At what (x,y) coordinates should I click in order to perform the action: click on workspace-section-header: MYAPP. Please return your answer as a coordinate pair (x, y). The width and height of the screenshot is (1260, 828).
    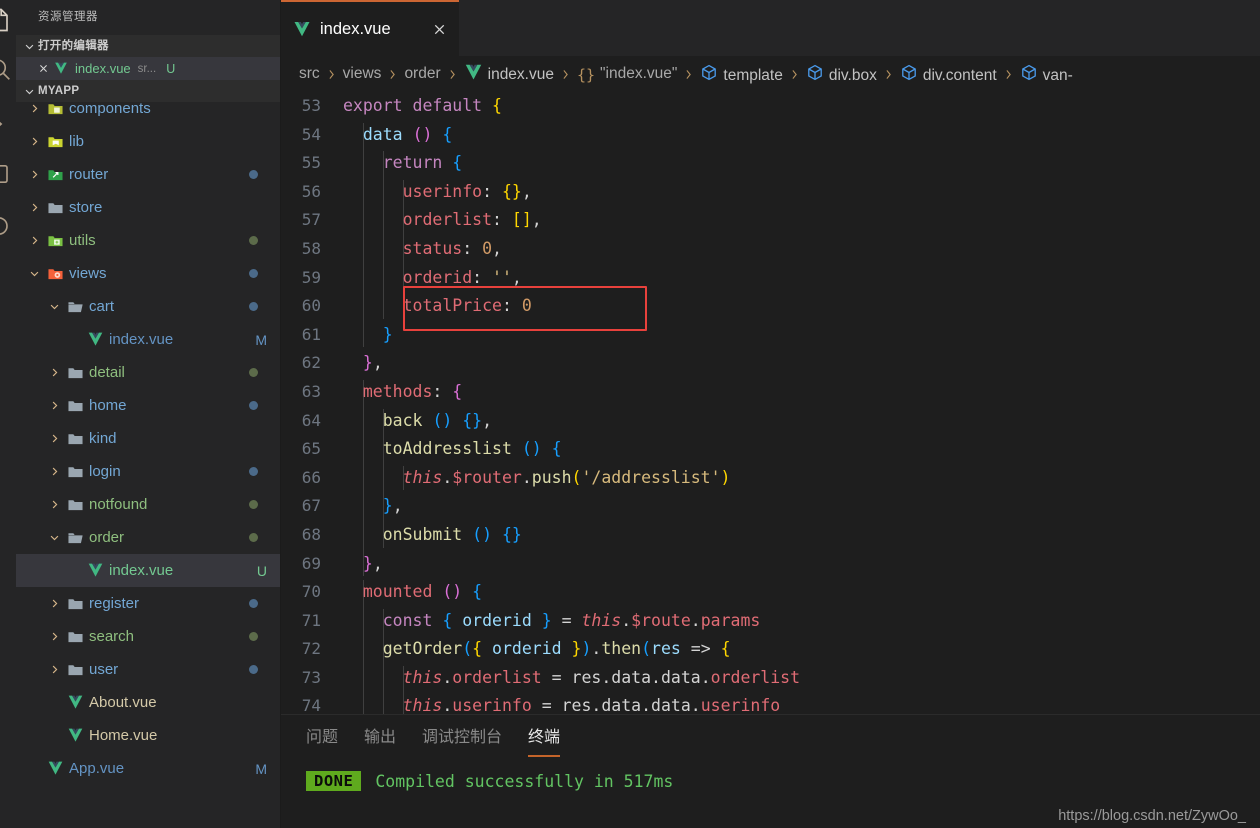
    Looking at the image, I should click on (148, 91).